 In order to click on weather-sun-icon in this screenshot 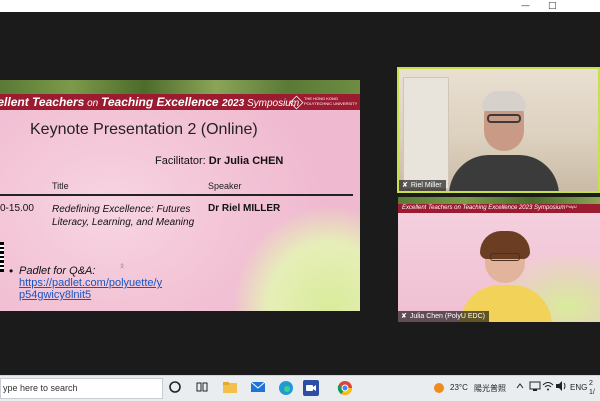, I will do `click(439, 388)`.